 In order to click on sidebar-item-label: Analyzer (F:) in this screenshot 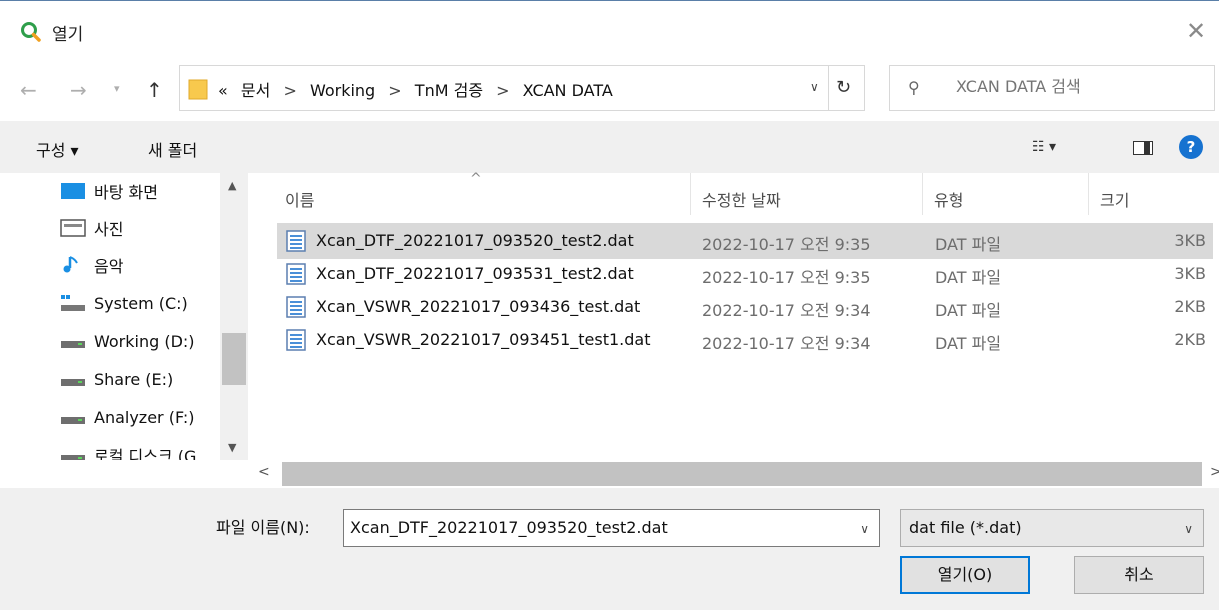, I will do `click(144, 417)`.